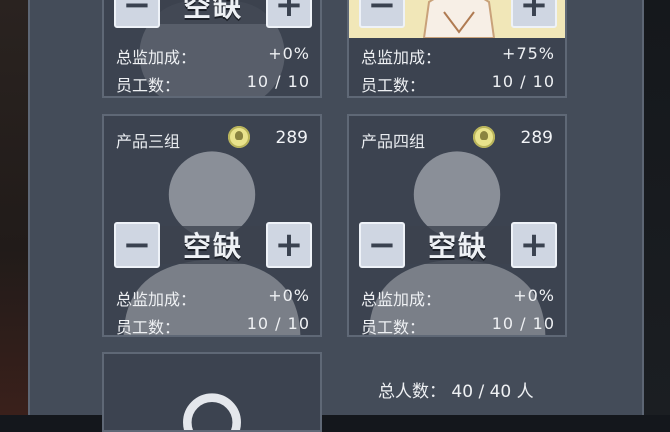 This screenshot has height=432, width=670. I want to click on group-card-2: − + 总监加成： +75% 员工数： 10 / 10, so click(457, 49).